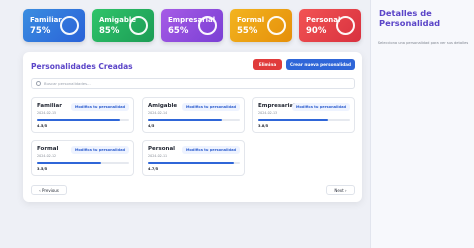  What do you see at coordinates (40, 31) in the screenshot?
I see `stat-value: 75%` at bounding box center [40, 31].